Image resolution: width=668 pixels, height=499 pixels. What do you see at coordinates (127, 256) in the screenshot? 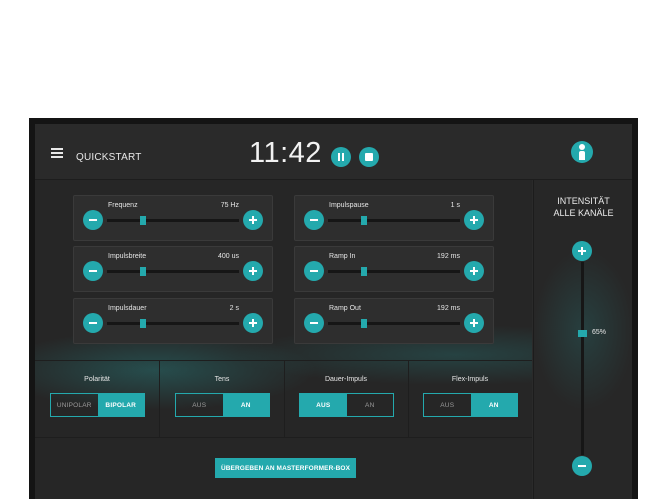
I see `param-label: Impulsbreite` at bounding box center [127, 256].